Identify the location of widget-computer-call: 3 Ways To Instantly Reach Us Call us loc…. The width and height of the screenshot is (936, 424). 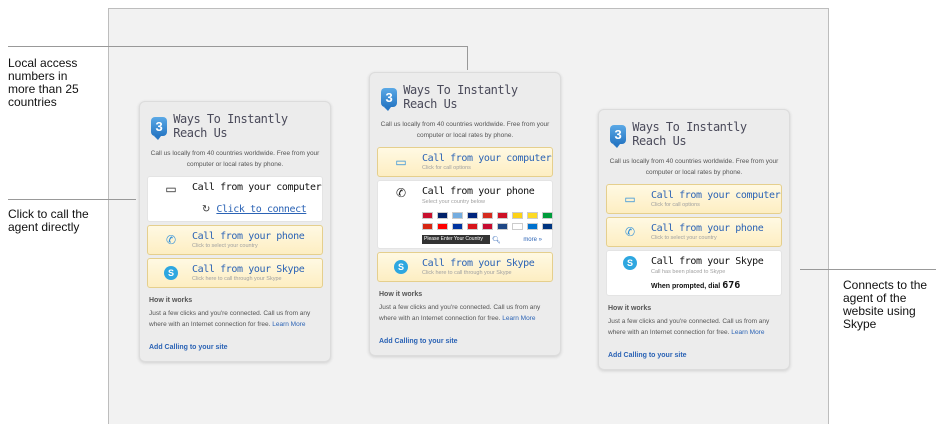
(235, 231).